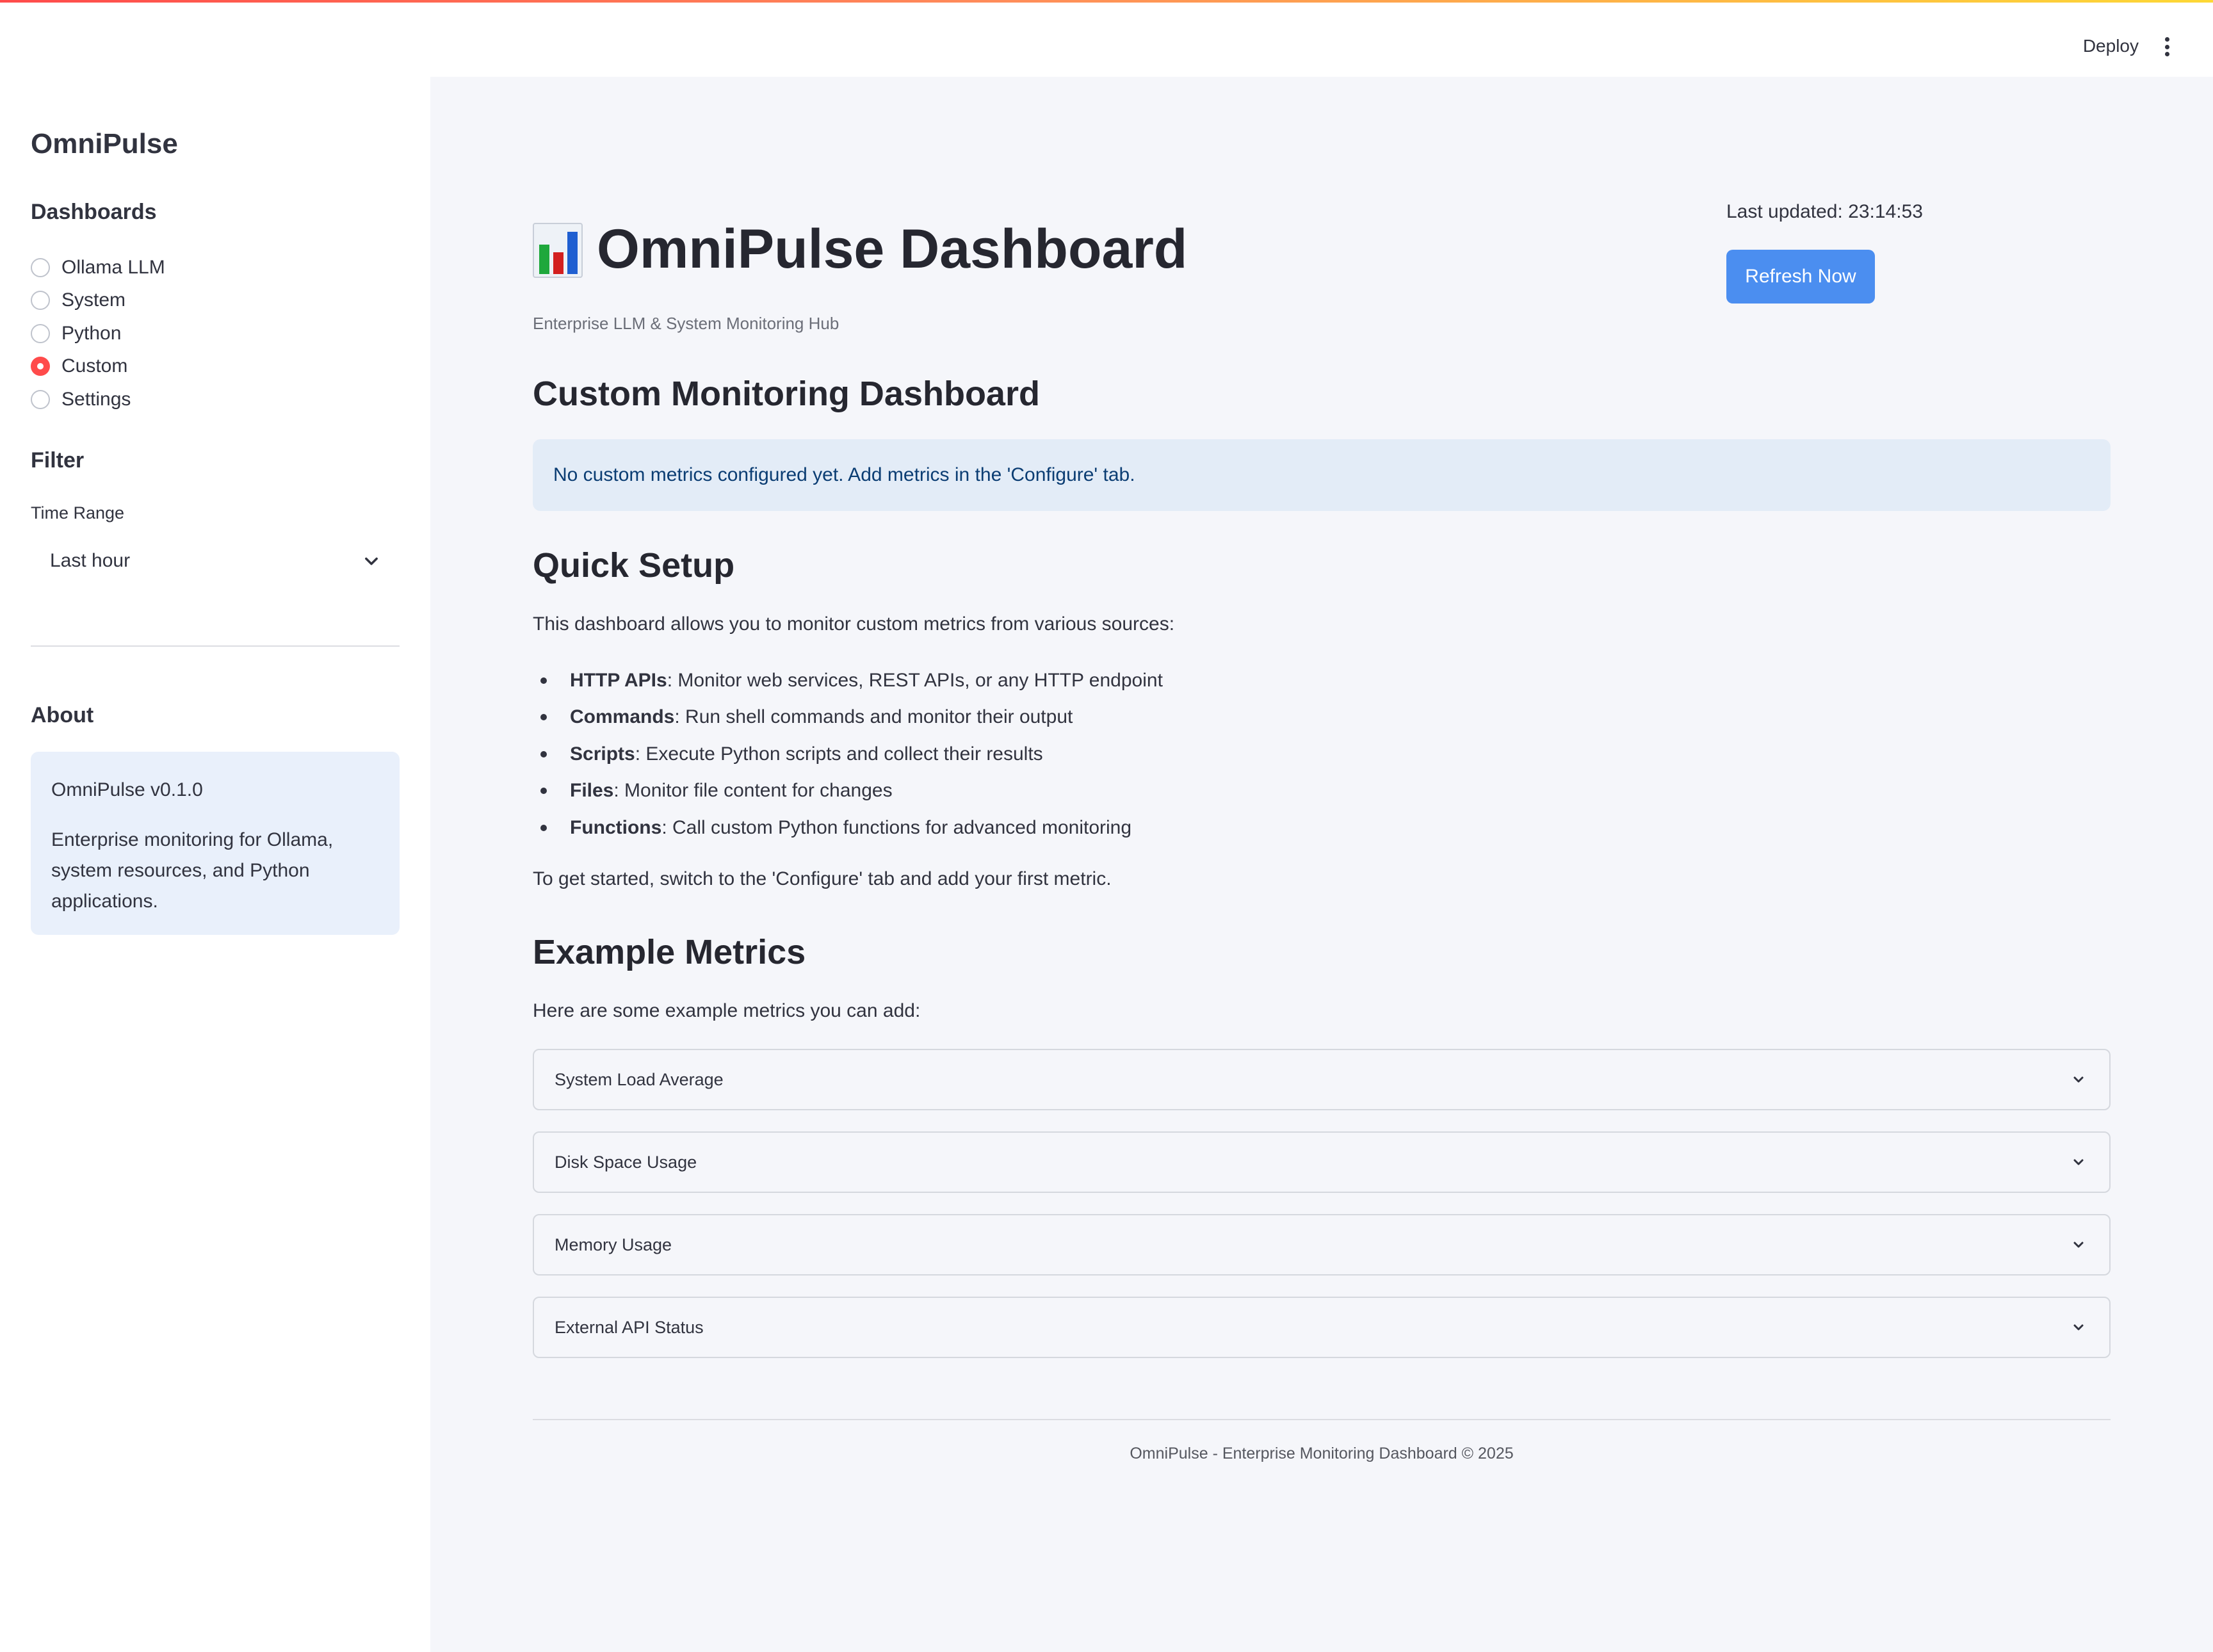 Image resolution: width=2213 pixels, height=1652 pixels. What do you see at coordinates (215, 646) in the screenshot?
I see `sidebar-divider` at bounding box center [215, 646].